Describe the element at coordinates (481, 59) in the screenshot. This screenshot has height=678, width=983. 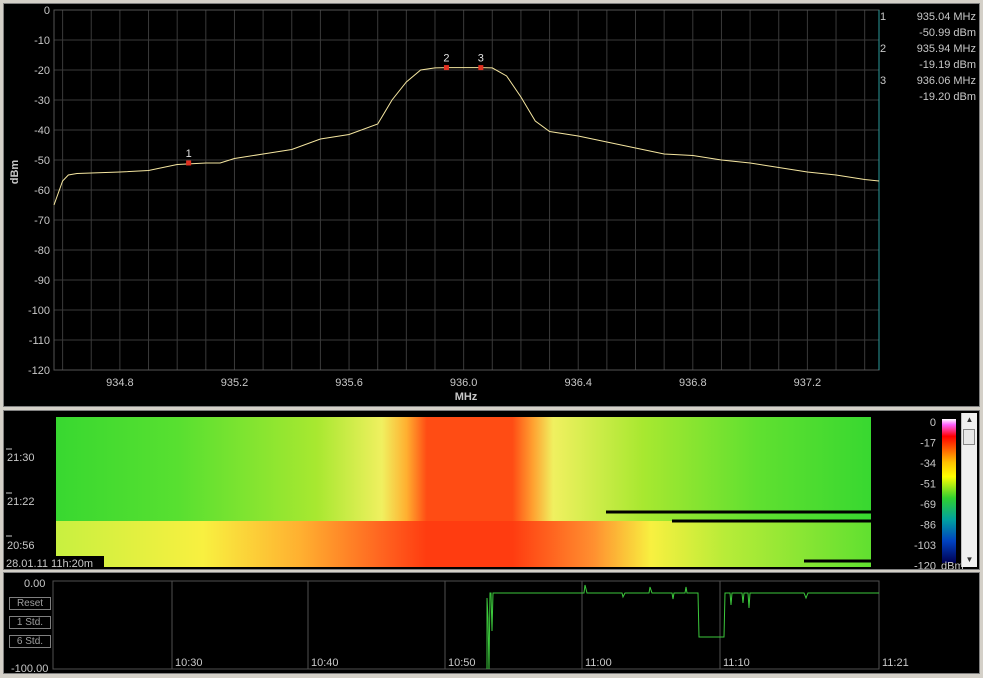
I see `marker-3-label: 3` at that location.